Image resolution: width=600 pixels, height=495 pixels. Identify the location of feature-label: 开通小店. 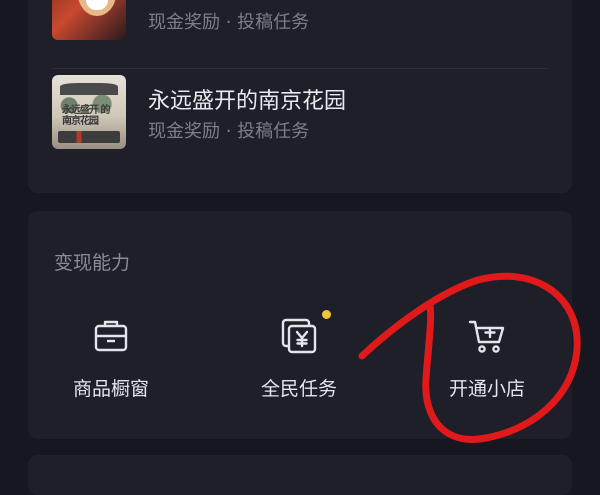
(486, 389).